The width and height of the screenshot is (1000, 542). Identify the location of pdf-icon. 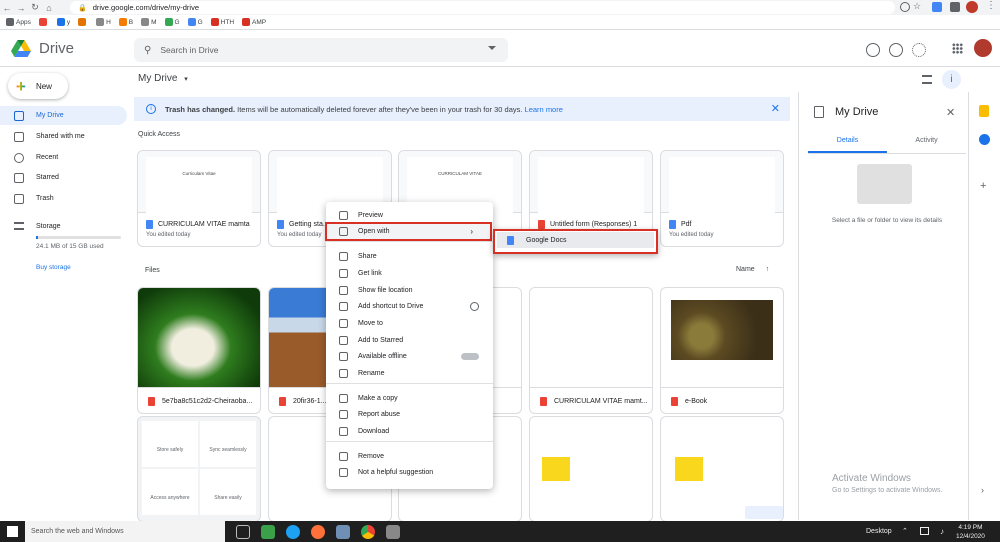
(674, 401).